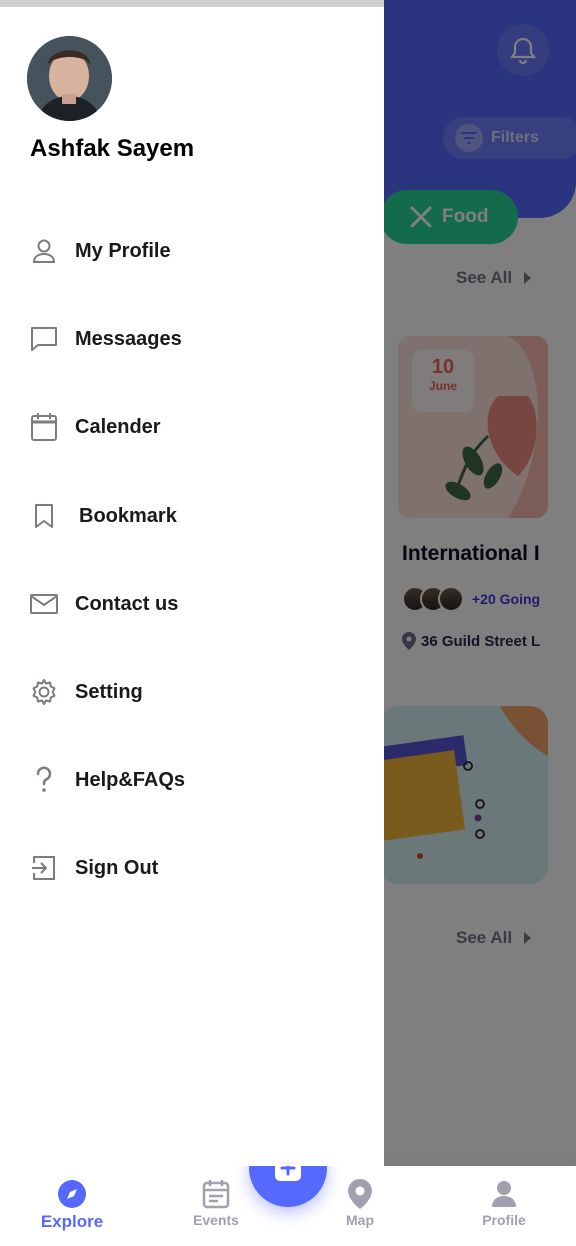 This screenshot has height=1246, width=576. I want to click on nav-explore: Explore, so click(72, 1205).